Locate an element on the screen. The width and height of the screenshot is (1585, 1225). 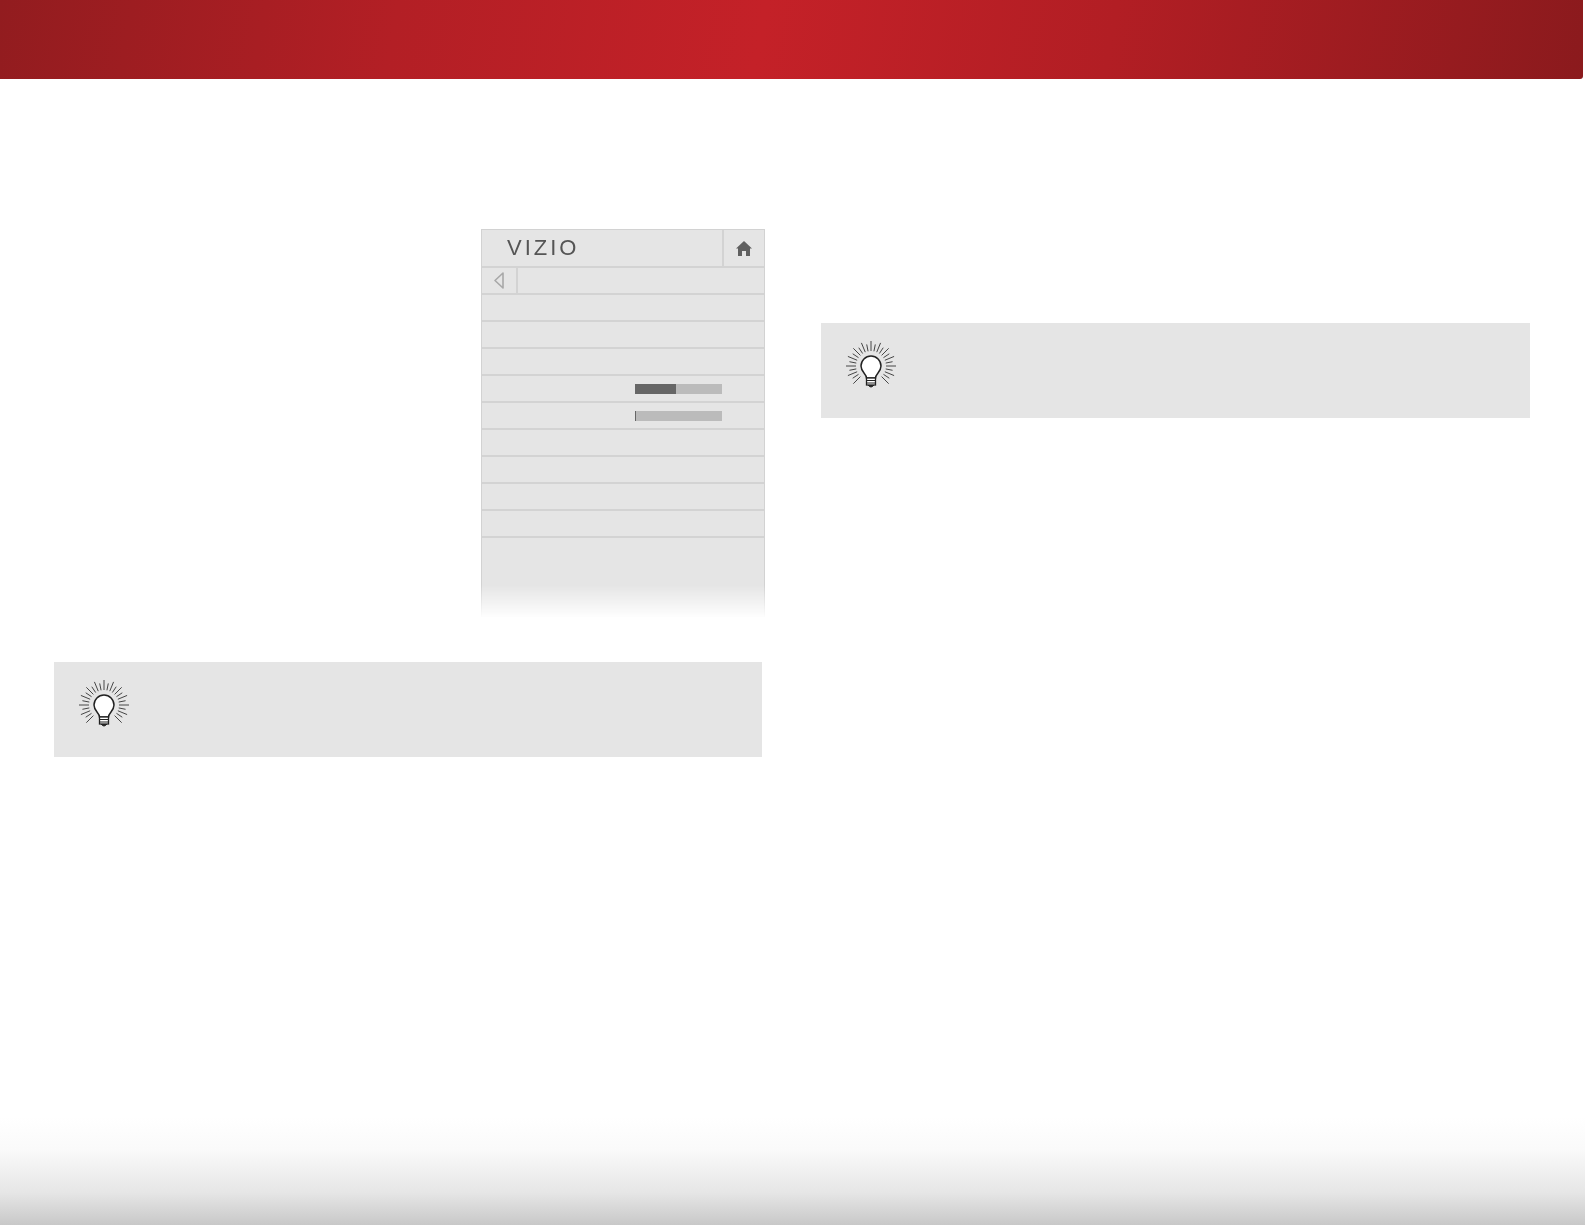
back-icon is located at coordinates (499, 280).